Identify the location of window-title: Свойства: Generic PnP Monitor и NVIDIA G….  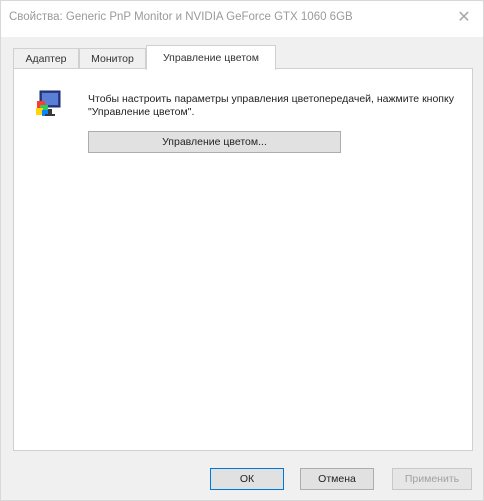
(181, 17).